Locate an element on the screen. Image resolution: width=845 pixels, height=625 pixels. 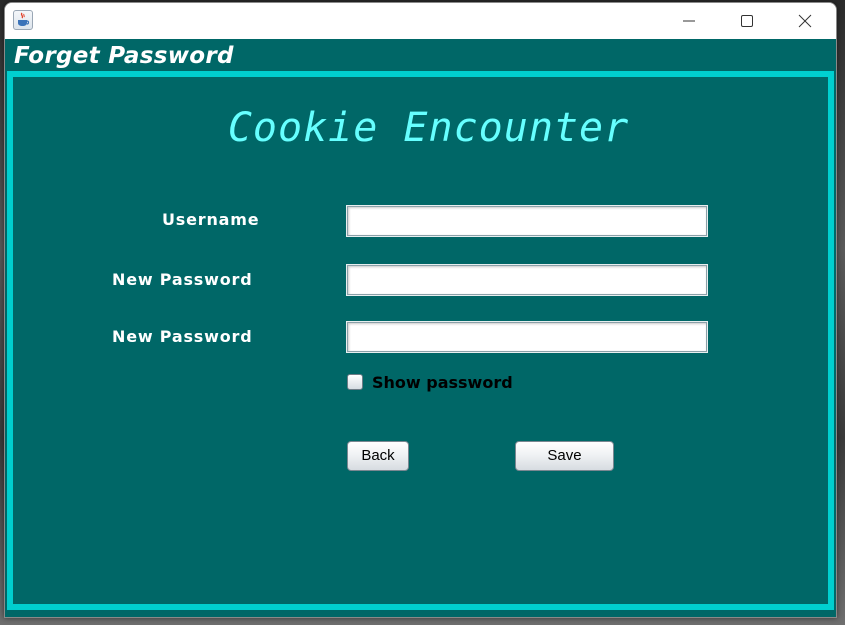
maximize-button is located at coordinates (747, 21).